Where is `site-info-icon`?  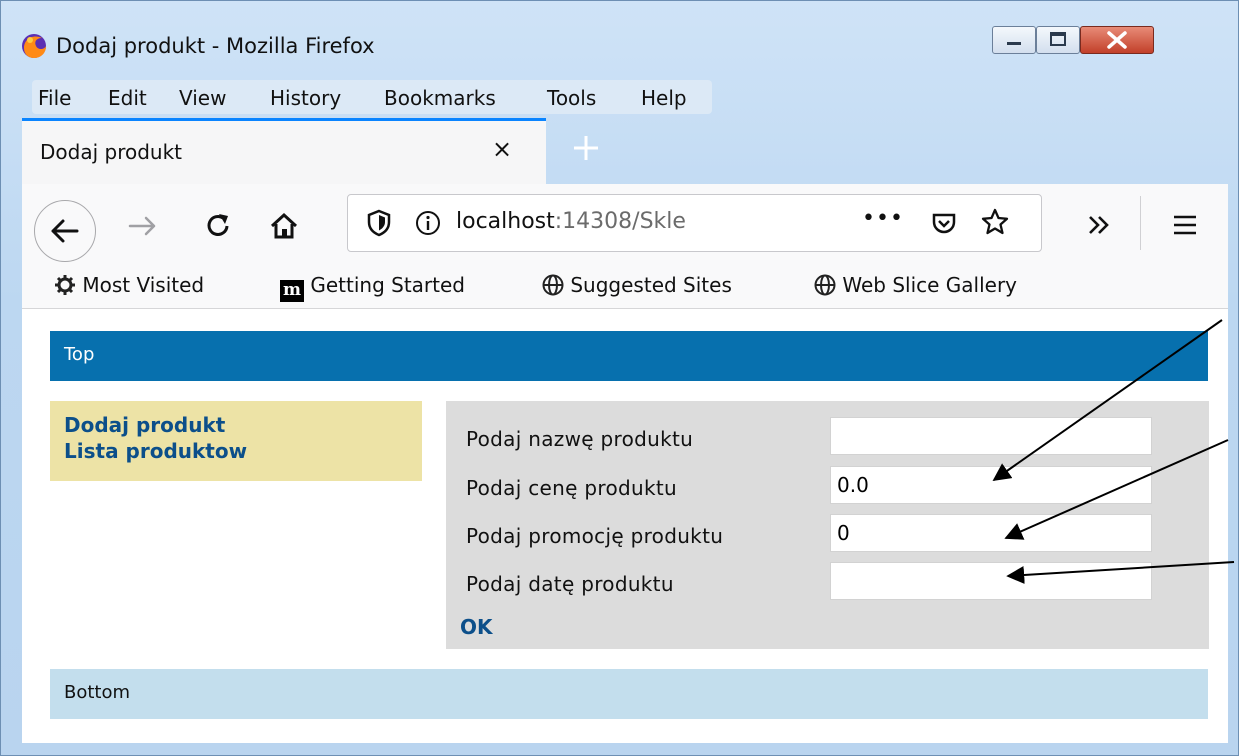
site-info-icon is located at coordinates (428, 223).